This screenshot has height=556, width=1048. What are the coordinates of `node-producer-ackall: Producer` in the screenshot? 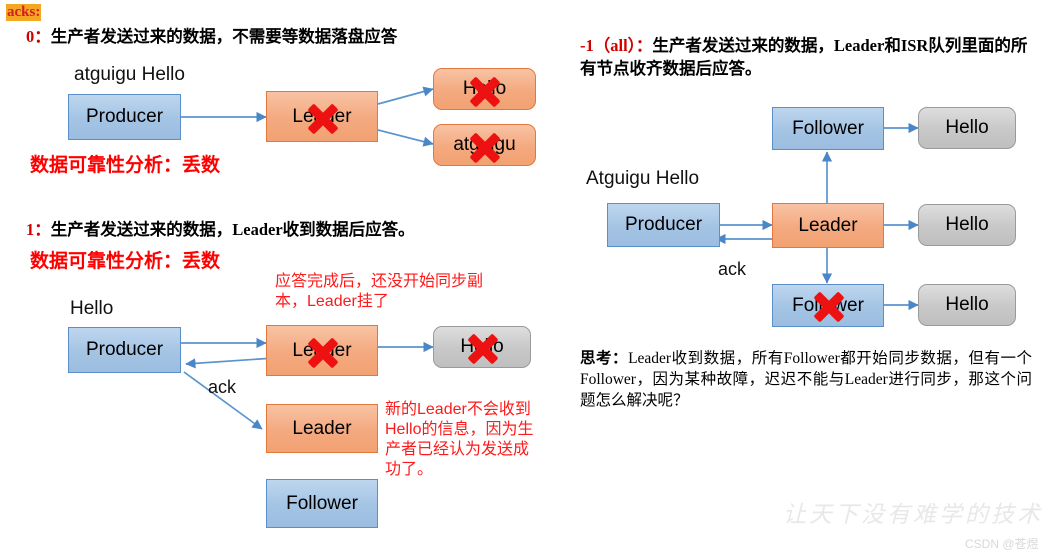 It's located at (663, 225).